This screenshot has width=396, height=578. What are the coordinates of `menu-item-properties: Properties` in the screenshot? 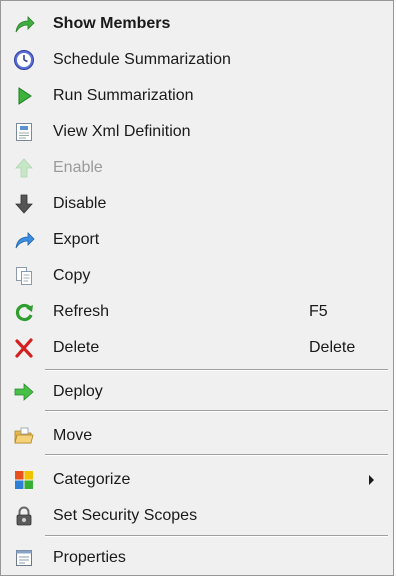 It's located at (197, 557).